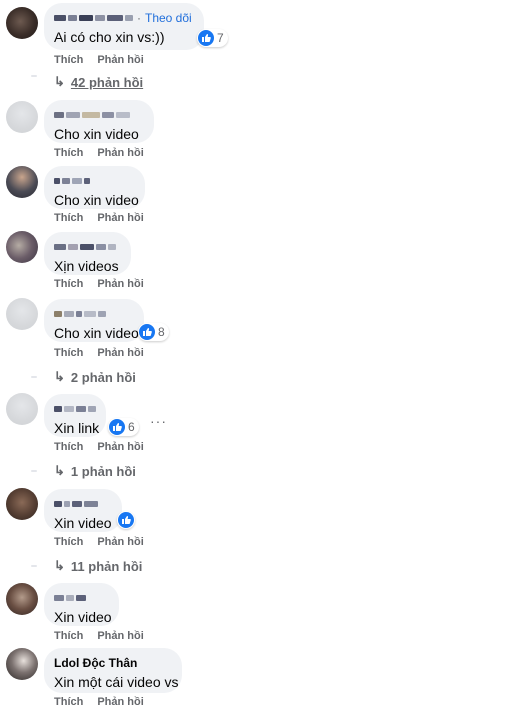 The width and height of the screenshot is (505, 725). What do you see at coordinates (161, 332) in the screenshot?
I see `like-count: 8` at bounding box center [161, 332].